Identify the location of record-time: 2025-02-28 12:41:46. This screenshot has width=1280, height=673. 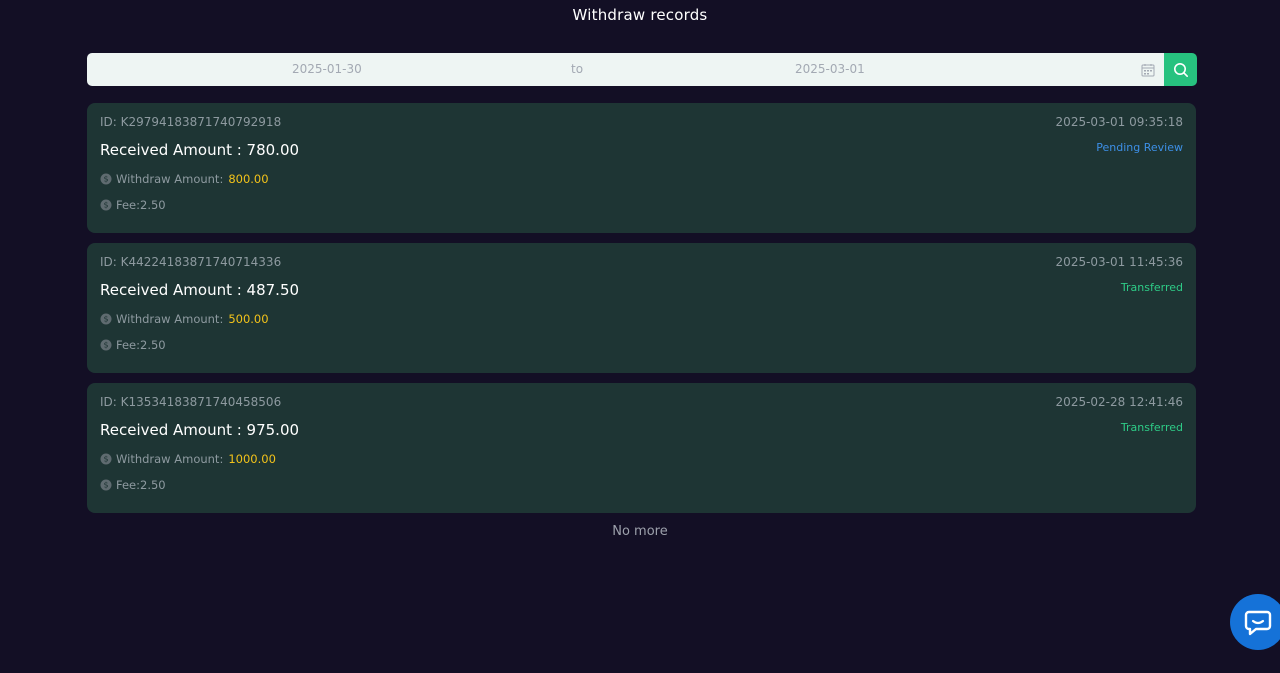
(1119, 402).